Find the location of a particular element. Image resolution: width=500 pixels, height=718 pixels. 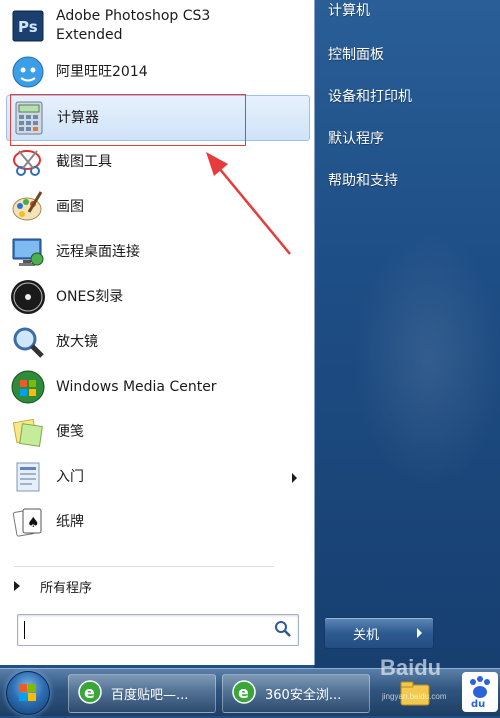

right-item-devices-printers: 设备和打印机 is located at coordinates (370, 96).